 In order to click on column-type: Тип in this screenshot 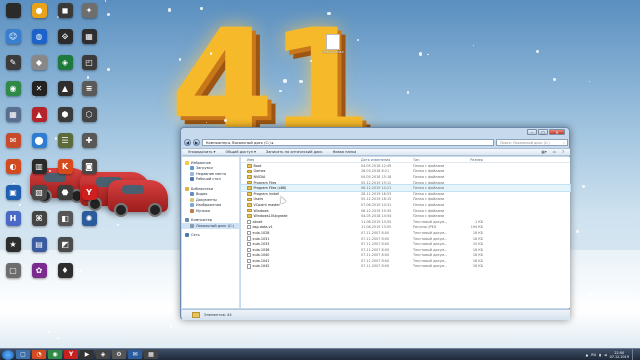, I will do `click(434, 160)`.